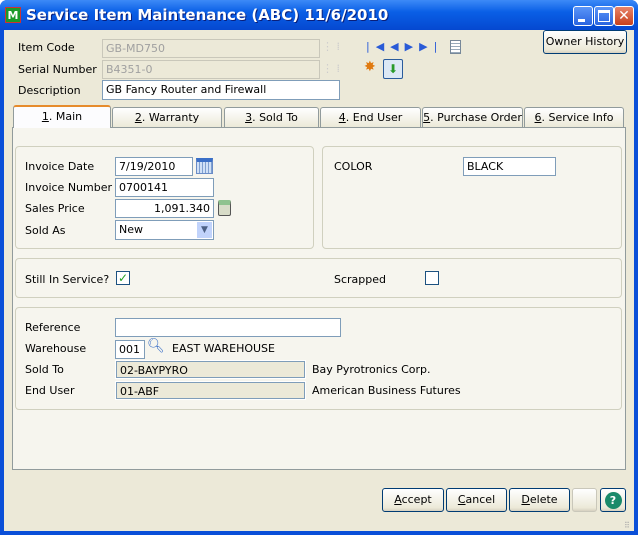 This screenshot has width=638, height=535. What do you see at coordinates (371, 369) in the screenshot?
I see `sold-to-name: Bay Pyrotronics Corp.` at bounding box center [371, 369].